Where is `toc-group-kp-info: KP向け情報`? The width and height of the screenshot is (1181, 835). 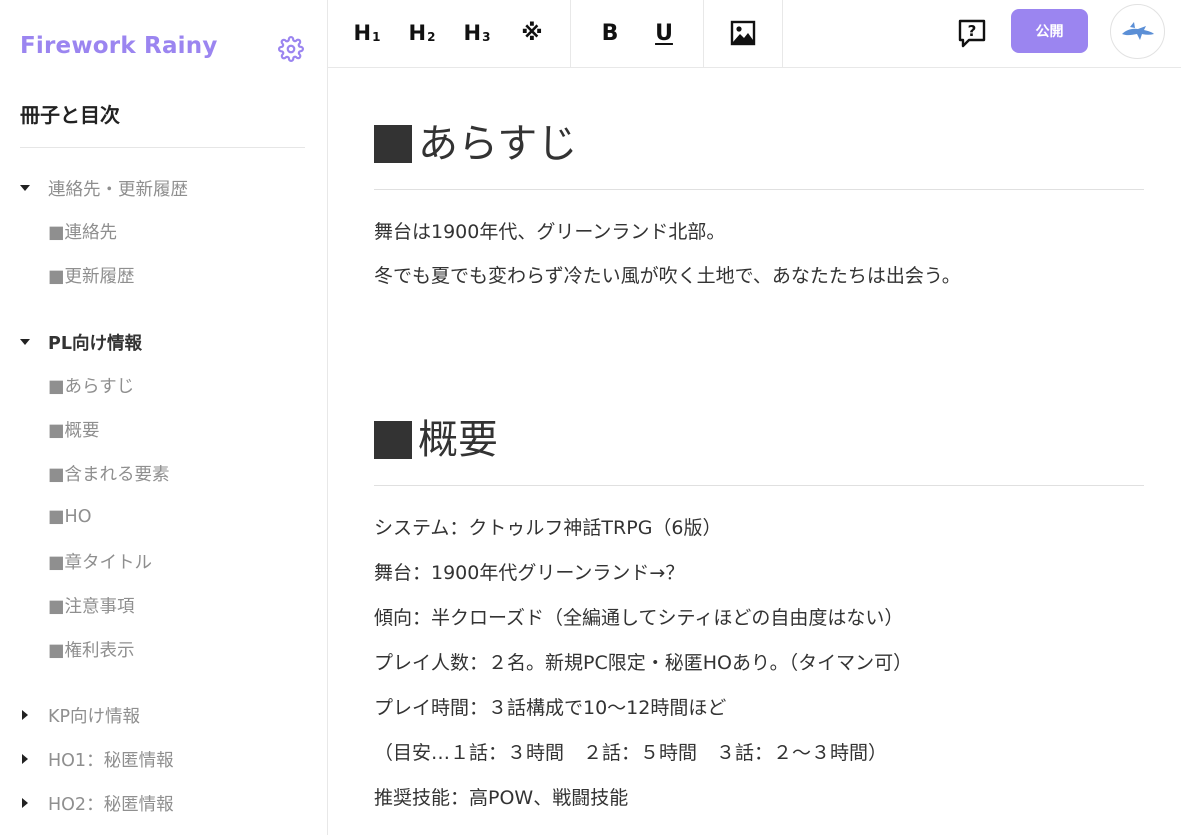 toc-group-kp-info: KP向け情報 is located at coordinates (70, 715).